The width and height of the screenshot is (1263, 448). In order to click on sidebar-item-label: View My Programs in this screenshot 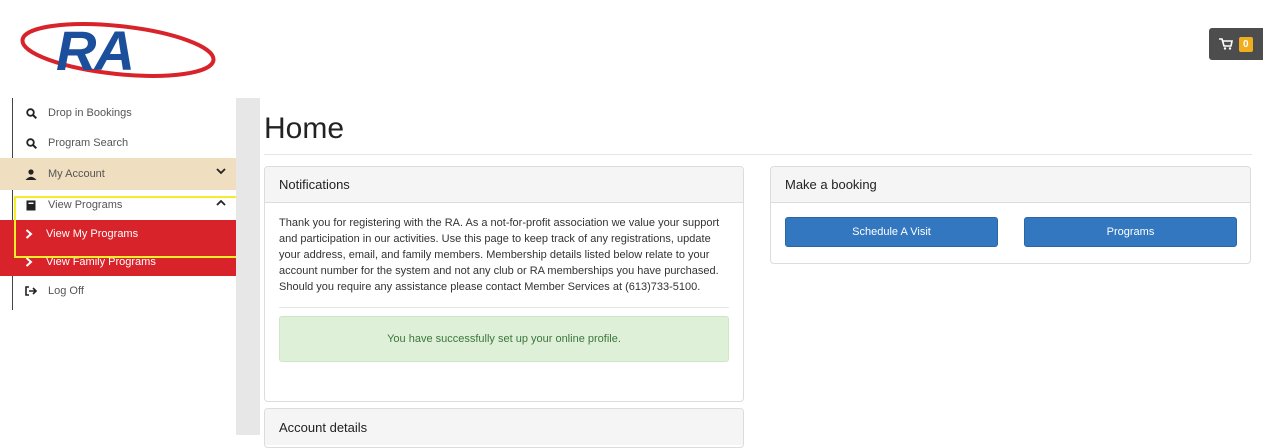, I will do `click(92, 234)`.